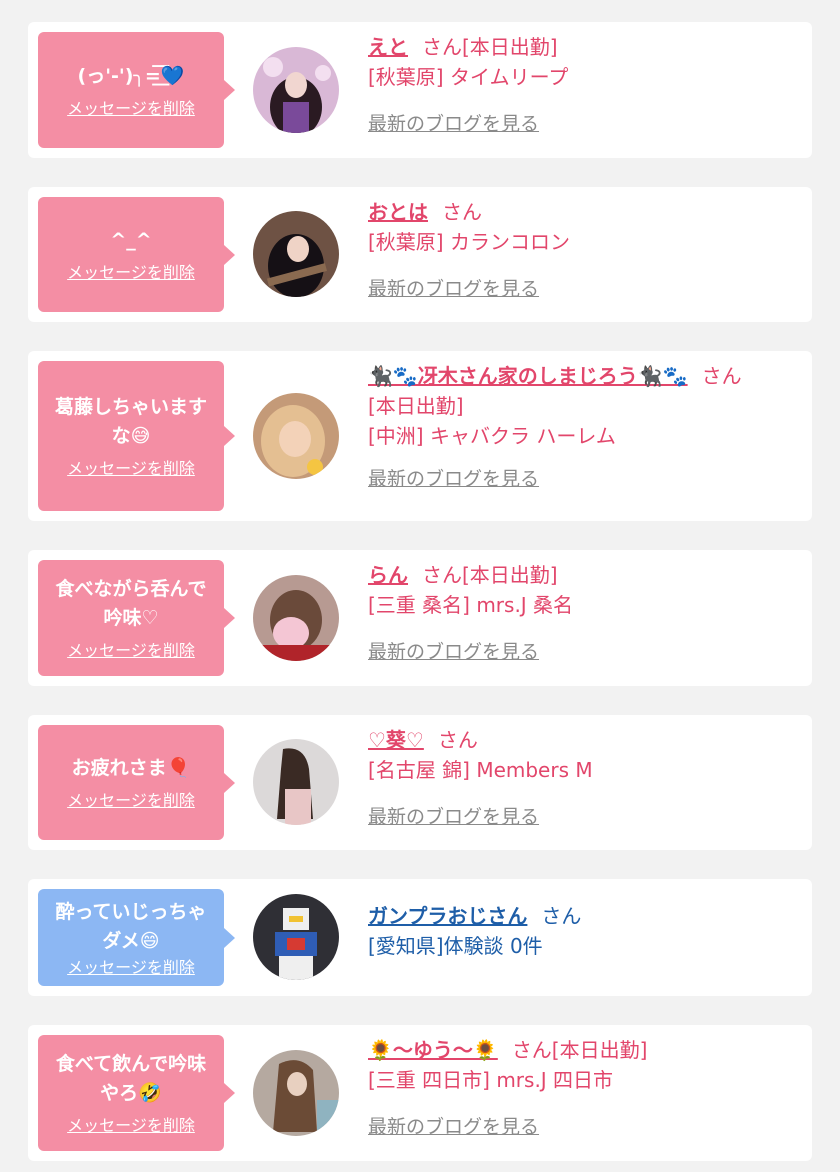 Image resolution: width=840 pixels, height=1172 pixels. What do you see at coordinates (136, 782) in the screenshot?
I see `message-bubble: お疲れさま🎈 メッセージを削除` at bounding box center [136, 782].